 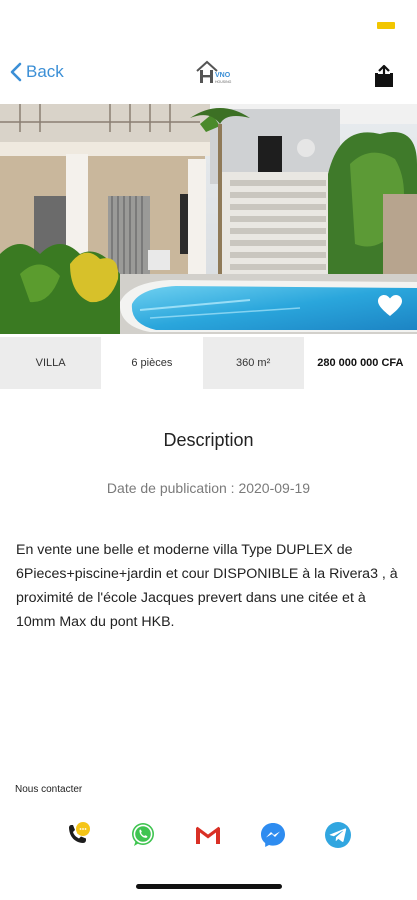 I want to click on gmail-icon, so click(x=208, y=835).